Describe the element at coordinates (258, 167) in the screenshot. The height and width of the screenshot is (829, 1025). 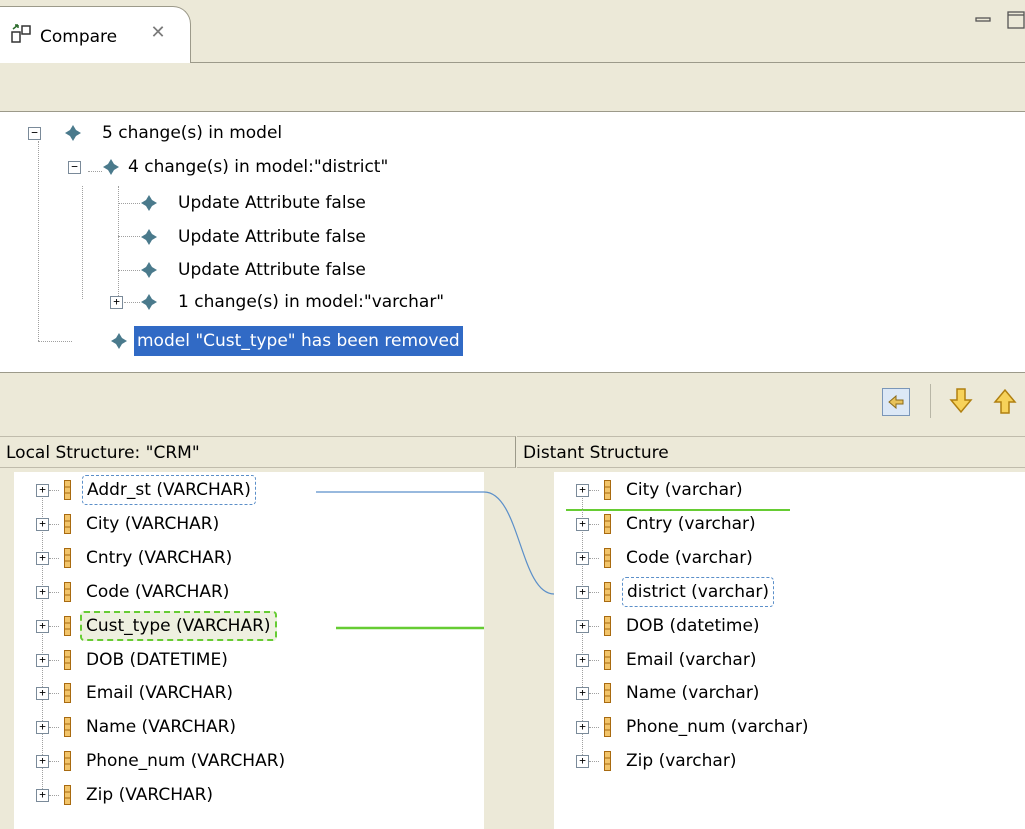
I see `change-item: 4 change(s) in model:"district"` at that location.